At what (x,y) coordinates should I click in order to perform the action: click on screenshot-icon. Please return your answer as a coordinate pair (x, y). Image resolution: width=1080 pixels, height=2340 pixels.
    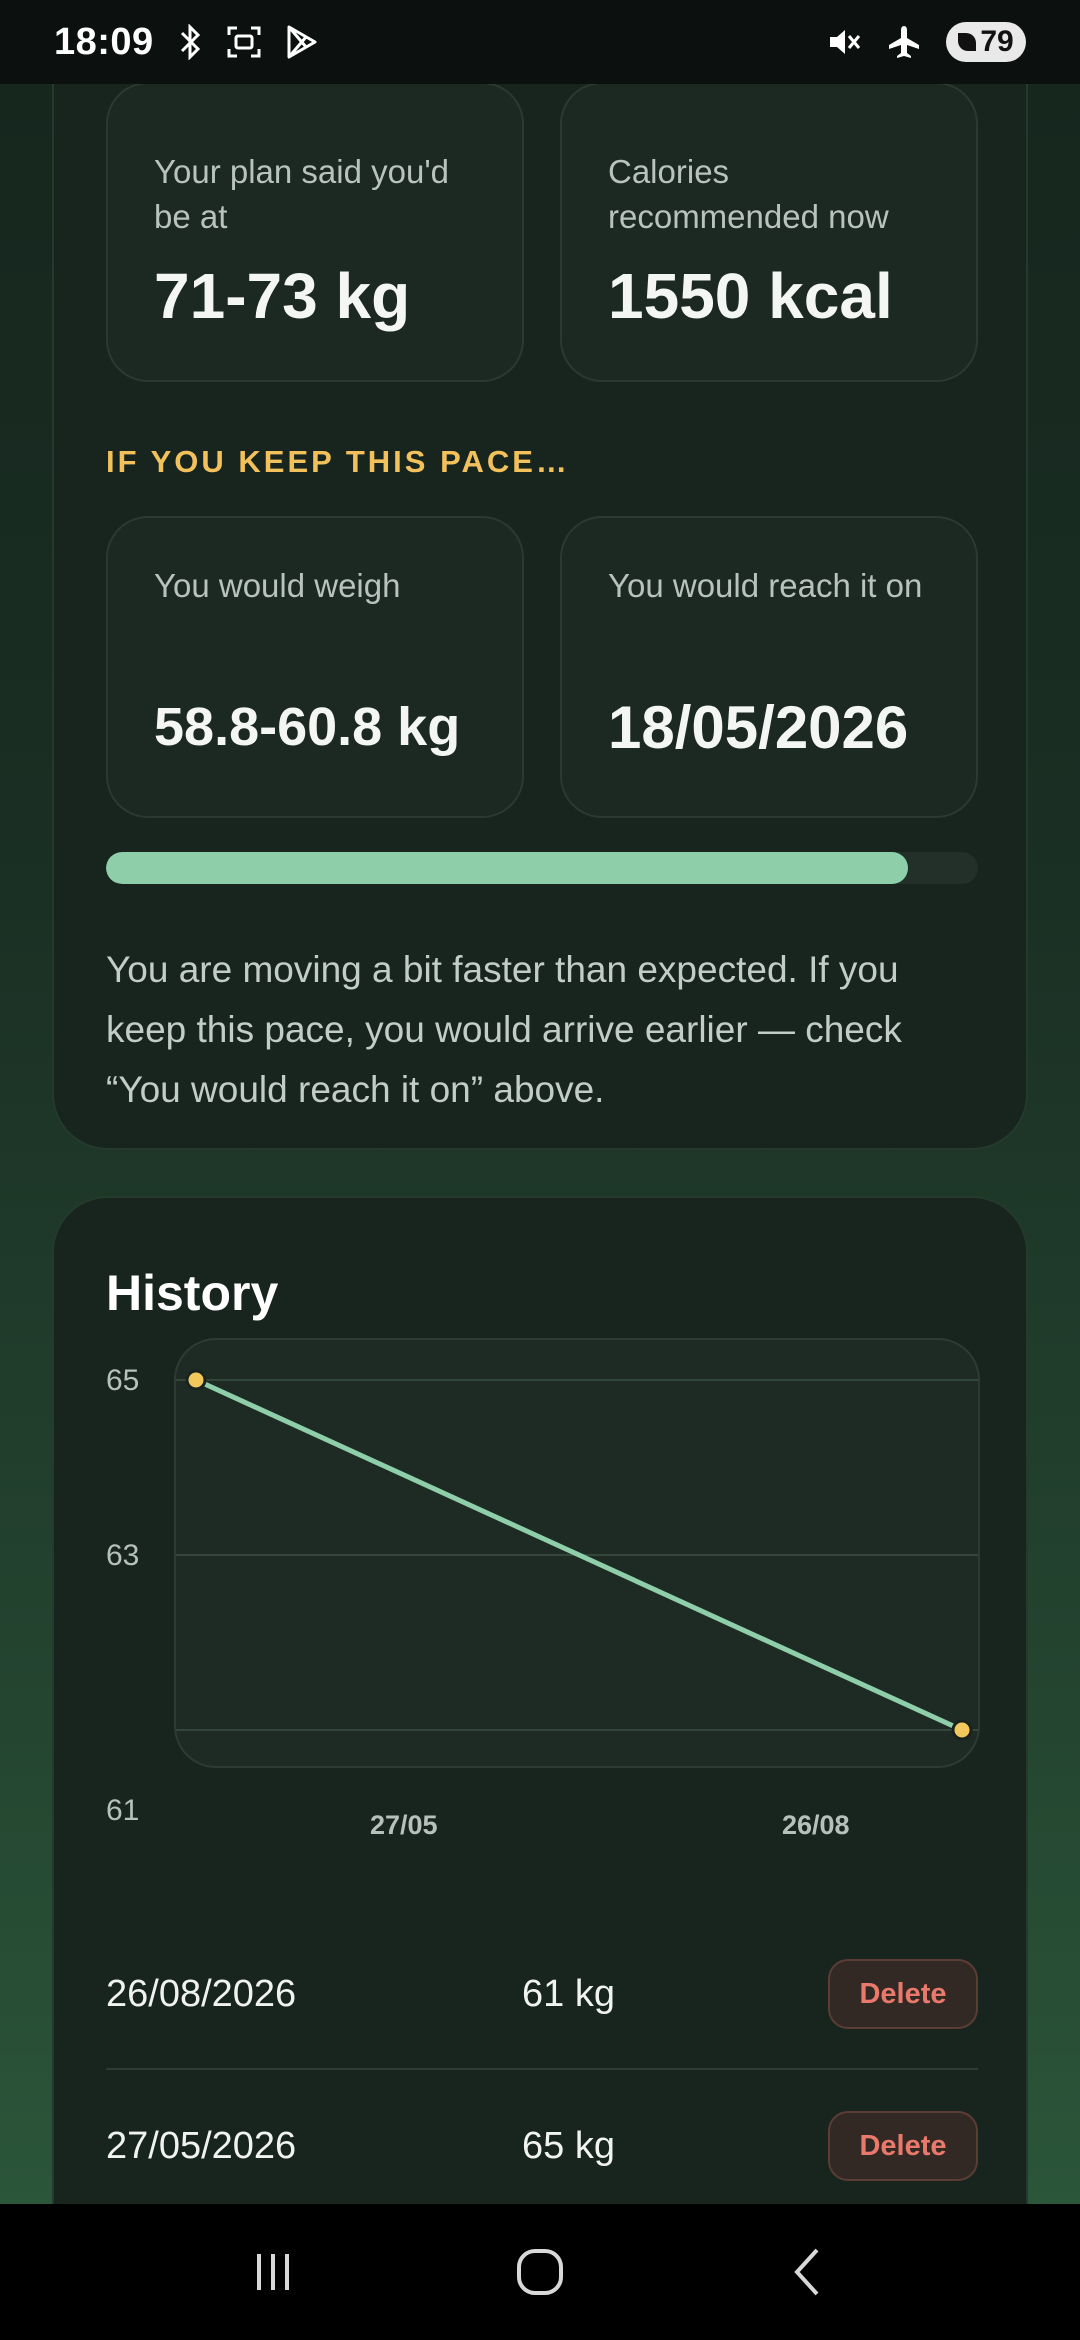
    Looking at the image, I should click on (244, 42).